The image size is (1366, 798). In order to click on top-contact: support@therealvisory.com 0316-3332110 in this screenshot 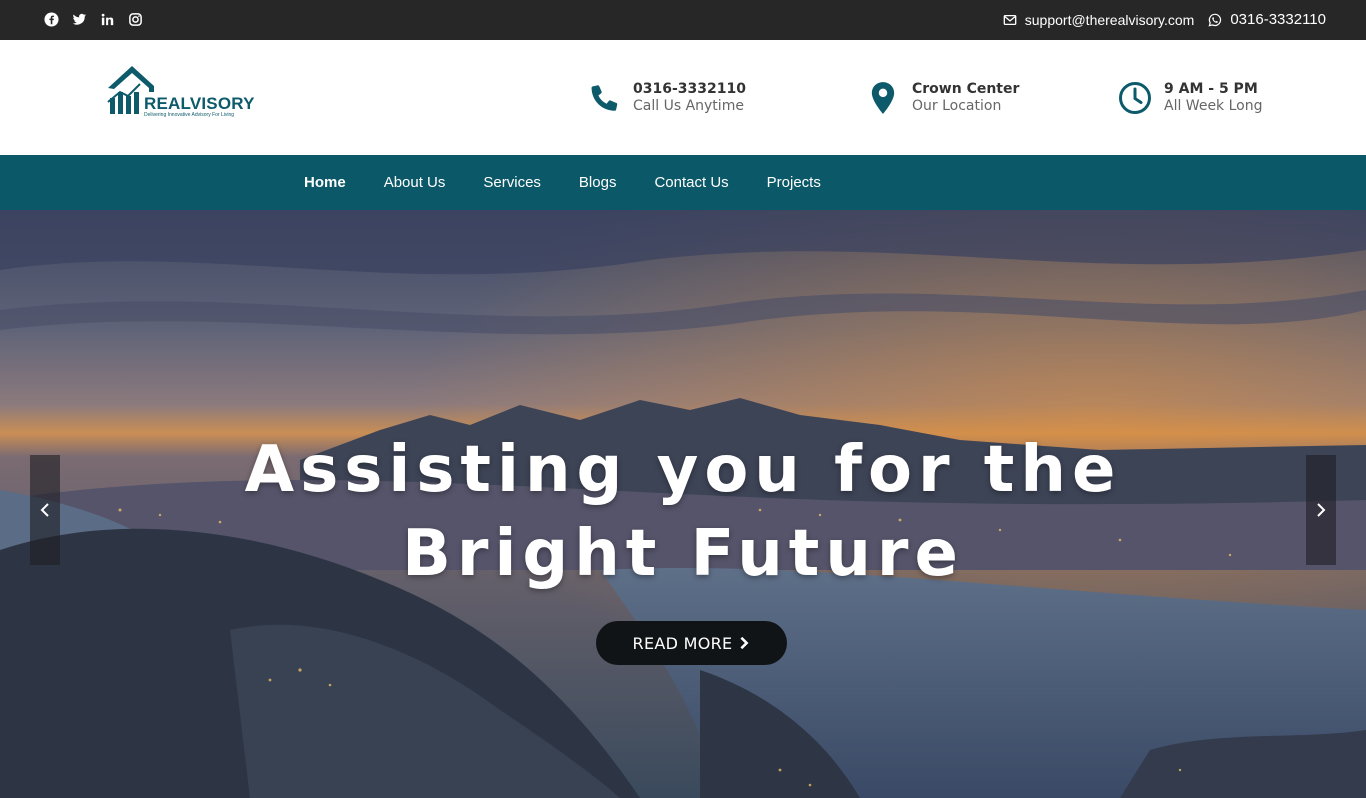, I will do `click(1164, 19)`.